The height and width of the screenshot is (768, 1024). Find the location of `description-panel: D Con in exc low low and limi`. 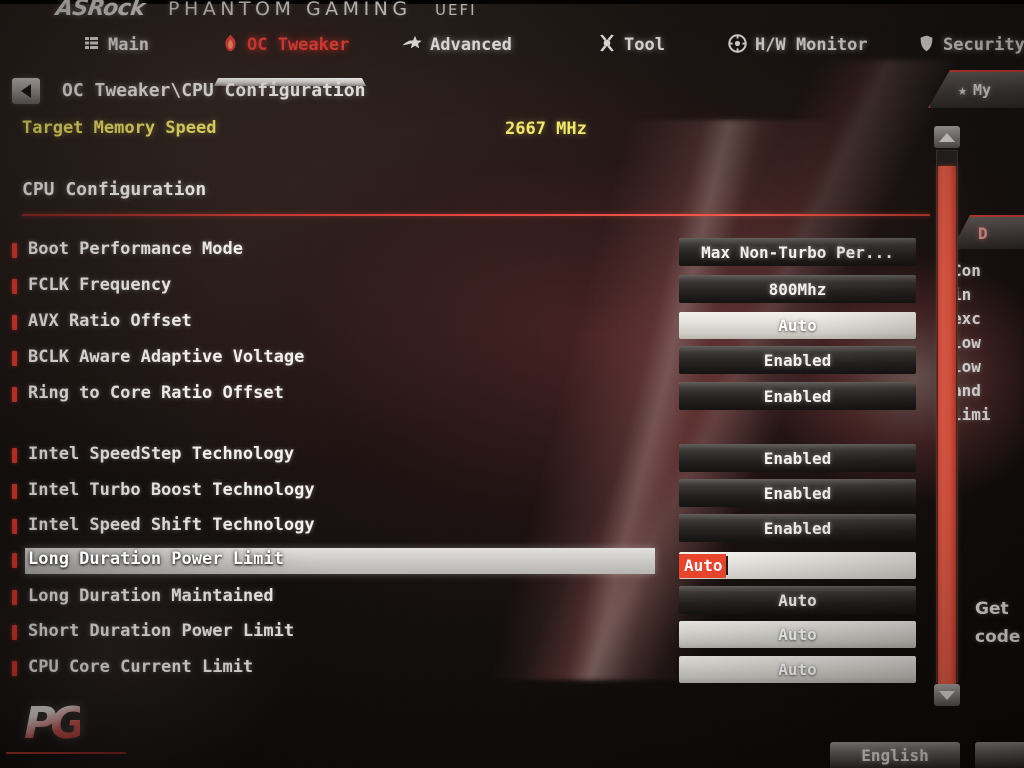

description-panel: D Con in exc low low and limi is located at coordinates (988, 335).